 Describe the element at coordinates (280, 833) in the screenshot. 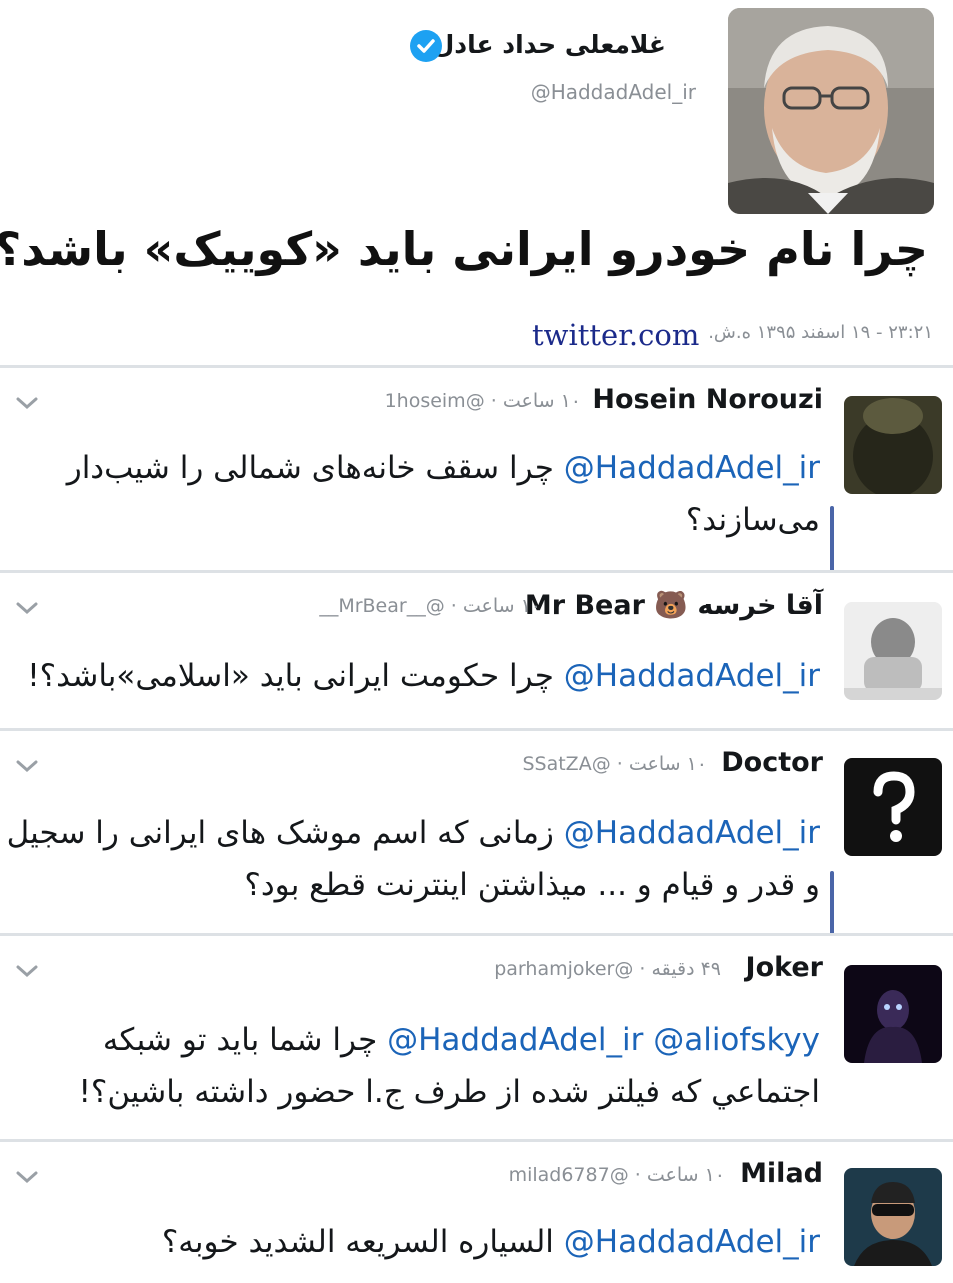

I see `reply-line: زمانی که اسم موشک های ایرانی را سجیل` at that location.